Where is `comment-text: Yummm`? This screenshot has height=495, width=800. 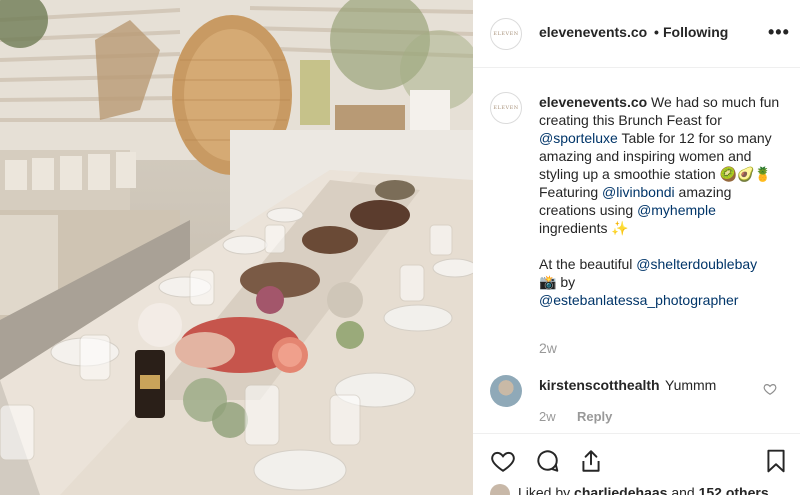
comment-text: Yummm is located at coordinates (691, 385).